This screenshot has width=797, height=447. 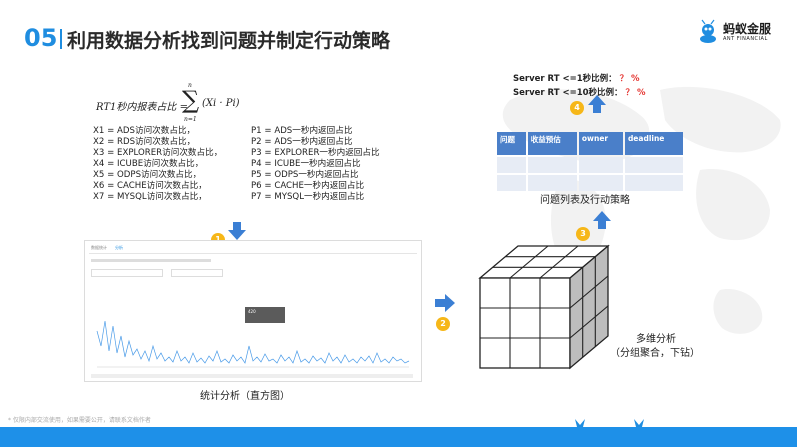 I want to click on server-rt-line-2: Server RT <=10秒比例： ？ %, so click(x=579, y=92).